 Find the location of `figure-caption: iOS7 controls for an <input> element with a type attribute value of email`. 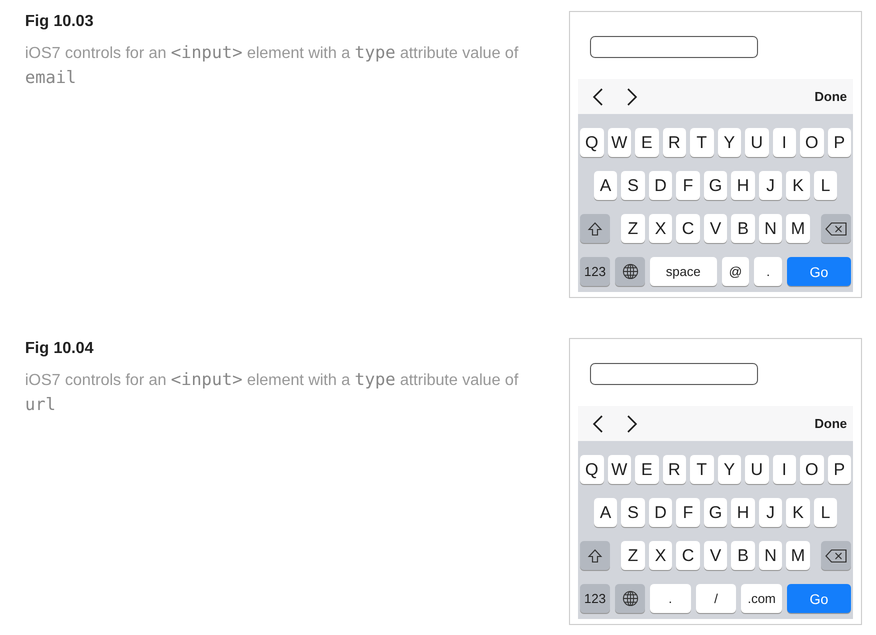

figure-caption: iOS7 controls for an <input> element with a type attribute value of email is located at coordinates (272, 66).